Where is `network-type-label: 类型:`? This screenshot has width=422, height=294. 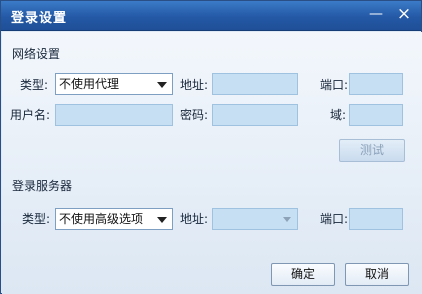 network-type-label: 类型: is located at coordinates (34, 85).